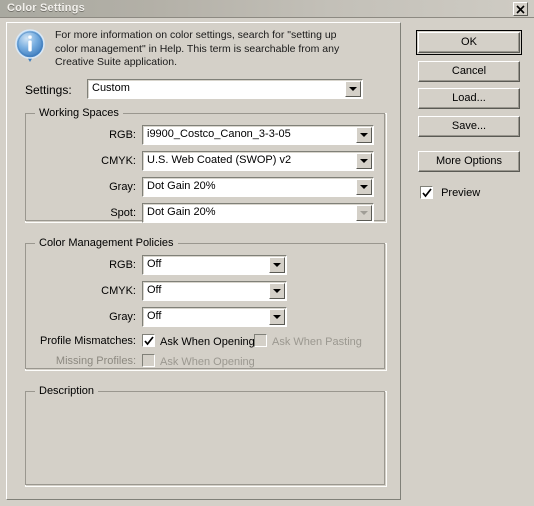 Image resolution: width=534 pixels, height=506 pixels. What do you see at coordinates (67, 391) in the screenshot?
I see `description-title: Description` at bounding box center [67, 391].